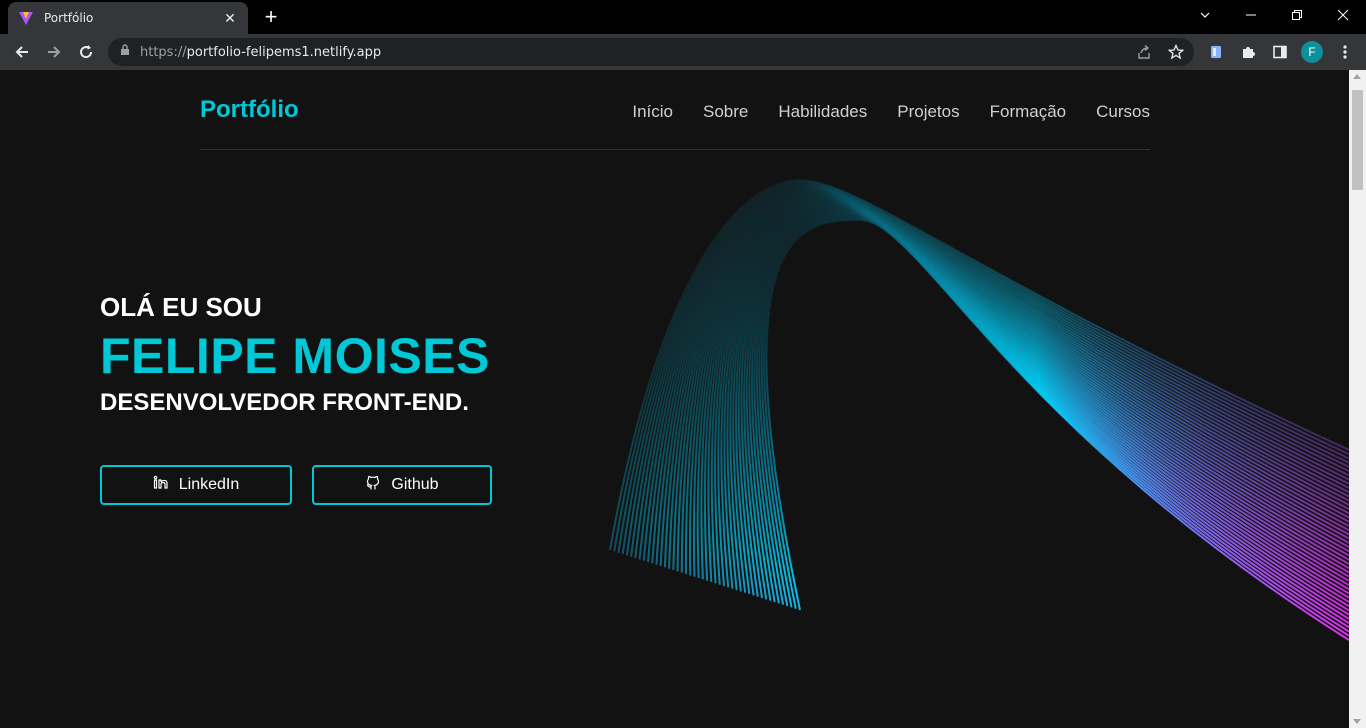  I want to click on hero-role: DESENVOLVEDOR FRONT-END., so click(284, 402).